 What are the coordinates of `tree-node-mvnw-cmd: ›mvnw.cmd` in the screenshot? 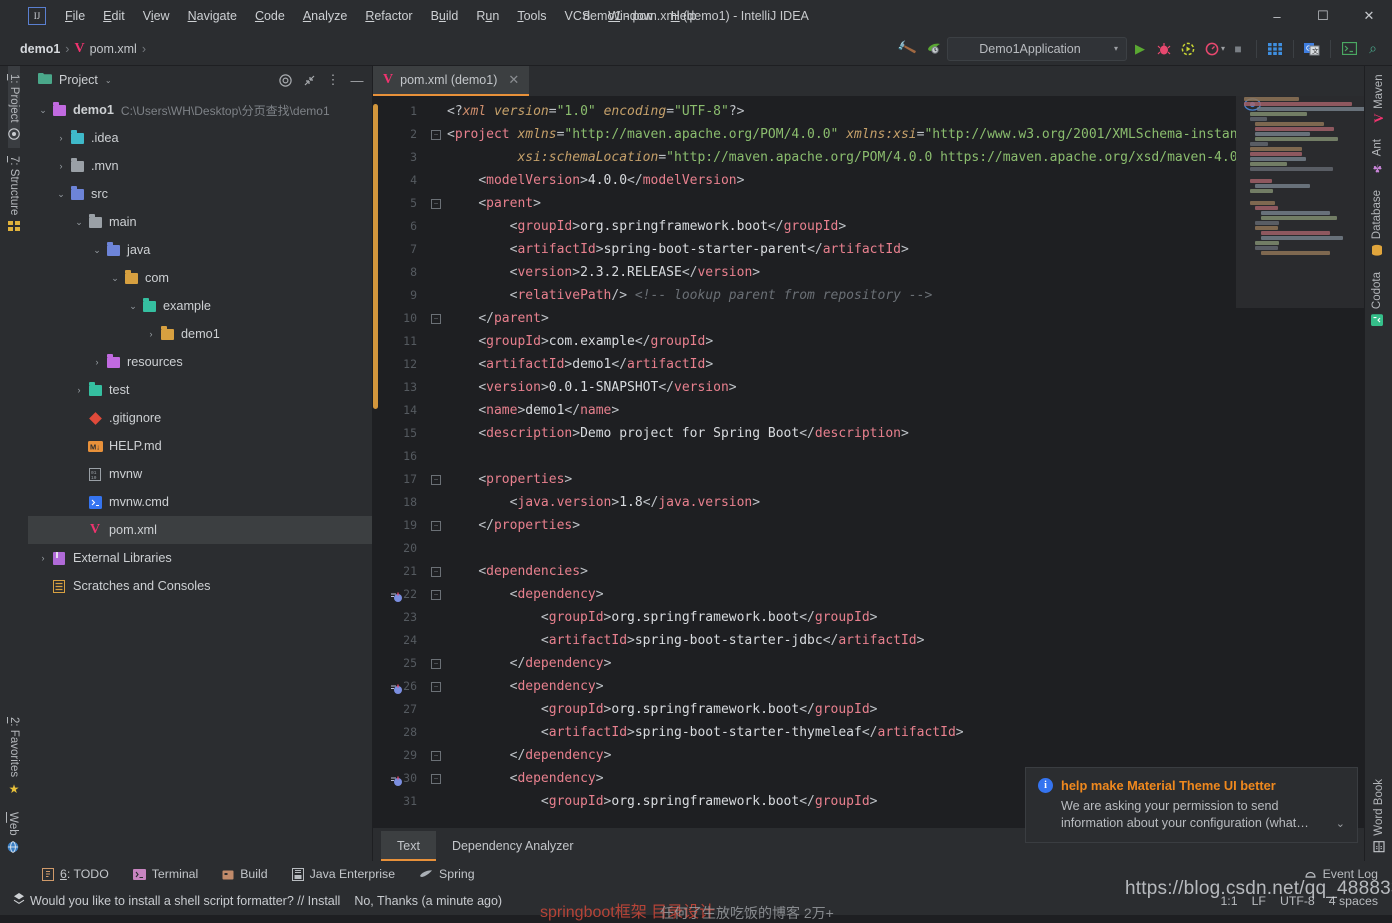 It's located at (200, 502).